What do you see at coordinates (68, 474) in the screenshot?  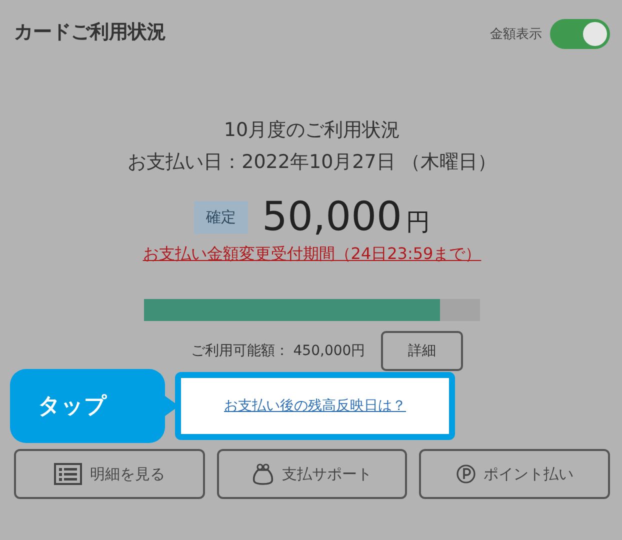 I see `list-icon` at bounding box center [68, 474].